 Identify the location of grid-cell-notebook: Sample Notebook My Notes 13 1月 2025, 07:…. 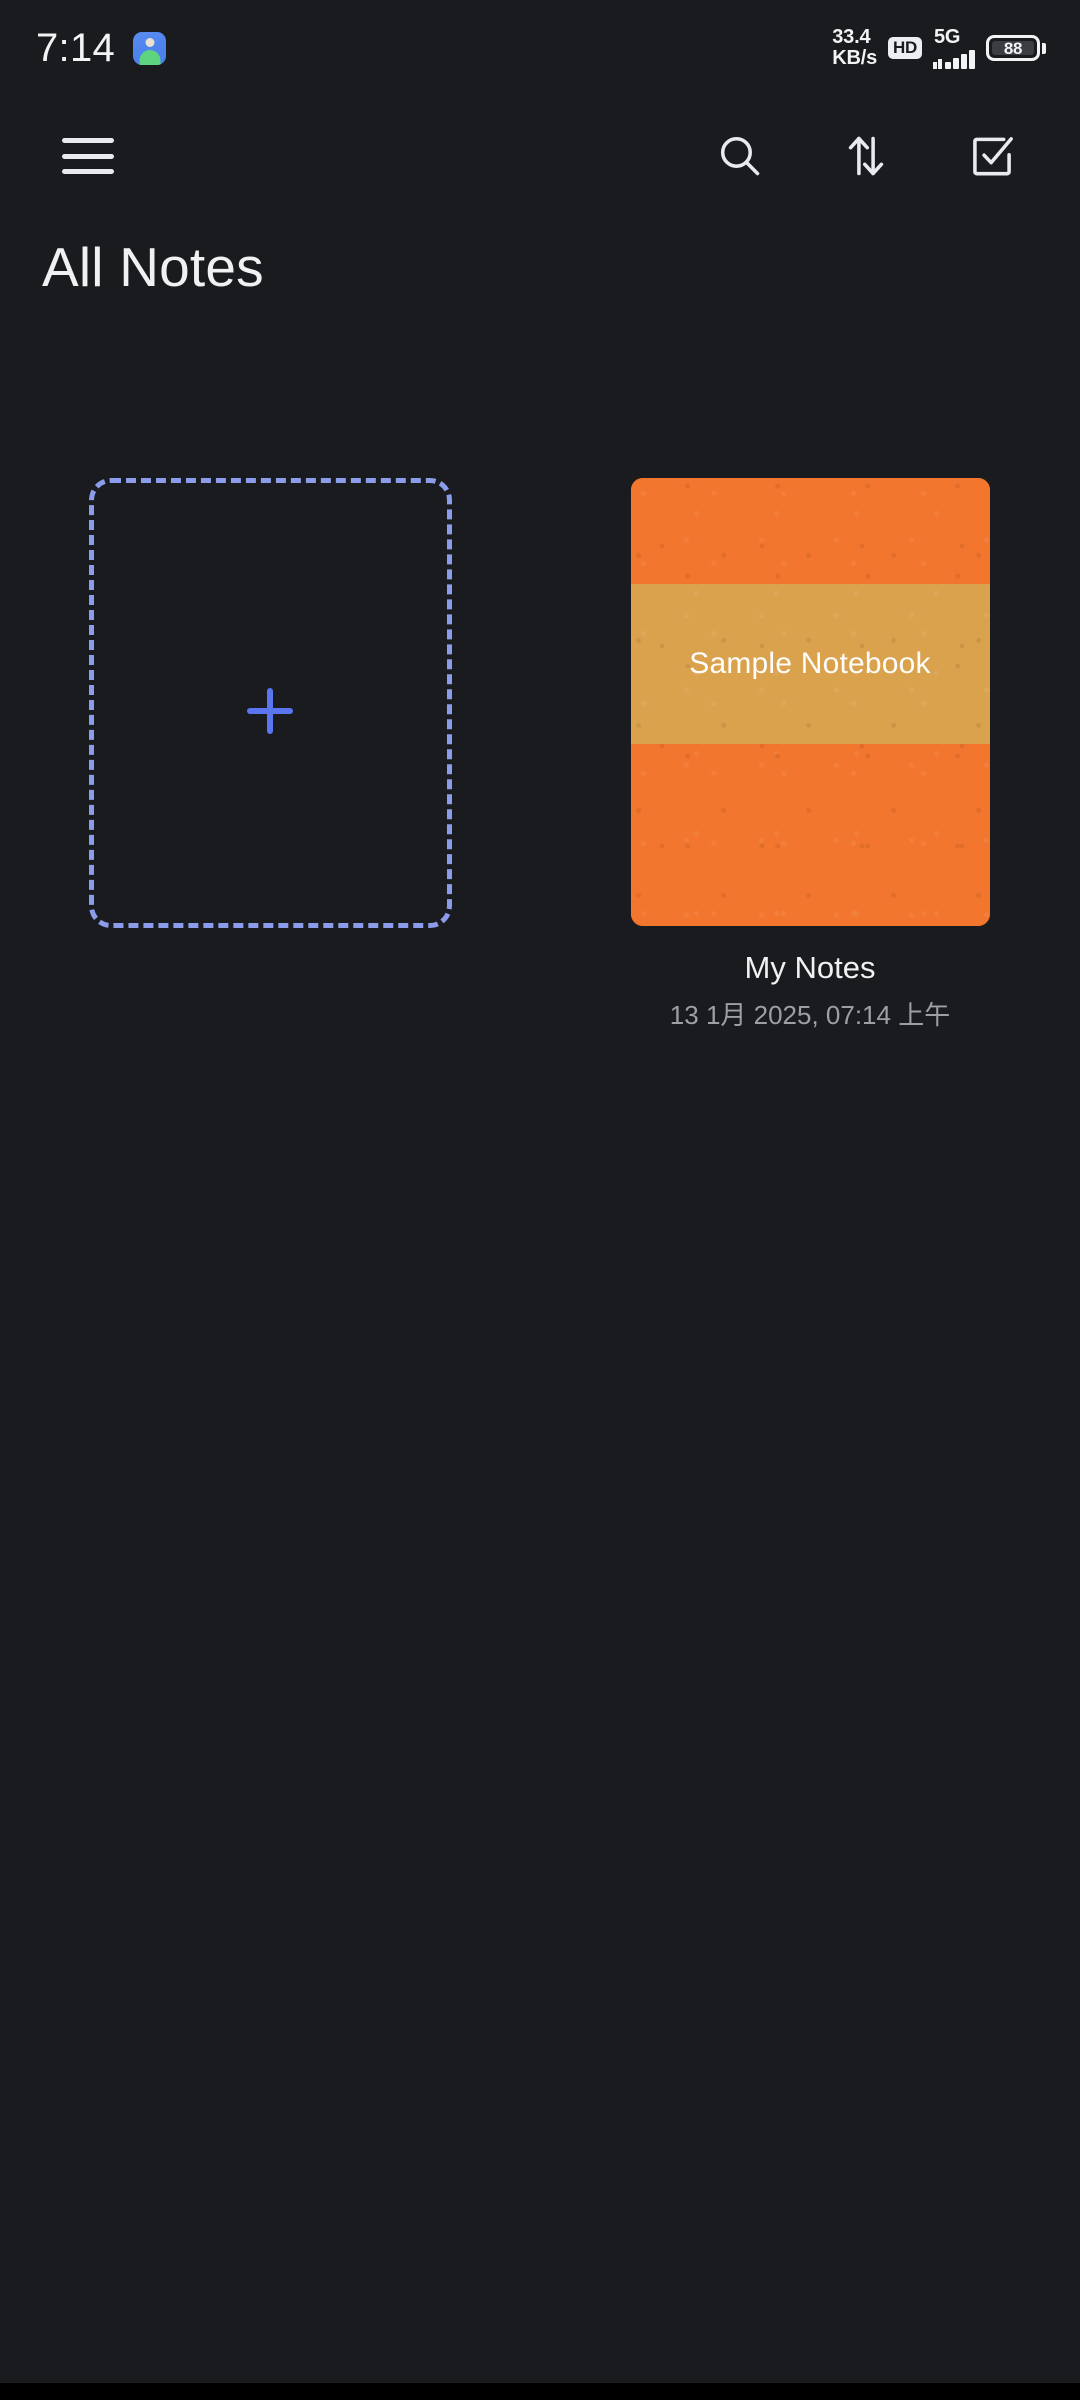
(810, 753).